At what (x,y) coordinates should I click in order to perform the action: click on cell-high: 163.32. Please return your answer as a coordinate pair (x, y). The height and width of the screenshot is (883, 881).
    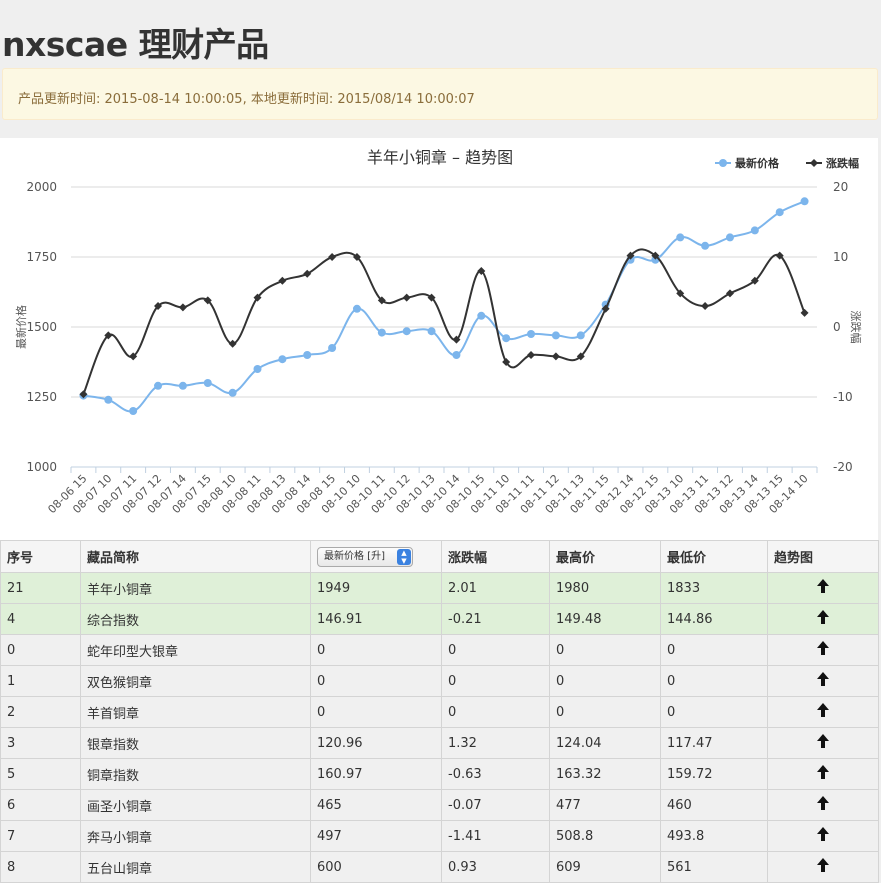
    Looking at the image, I should click on (605, 774).